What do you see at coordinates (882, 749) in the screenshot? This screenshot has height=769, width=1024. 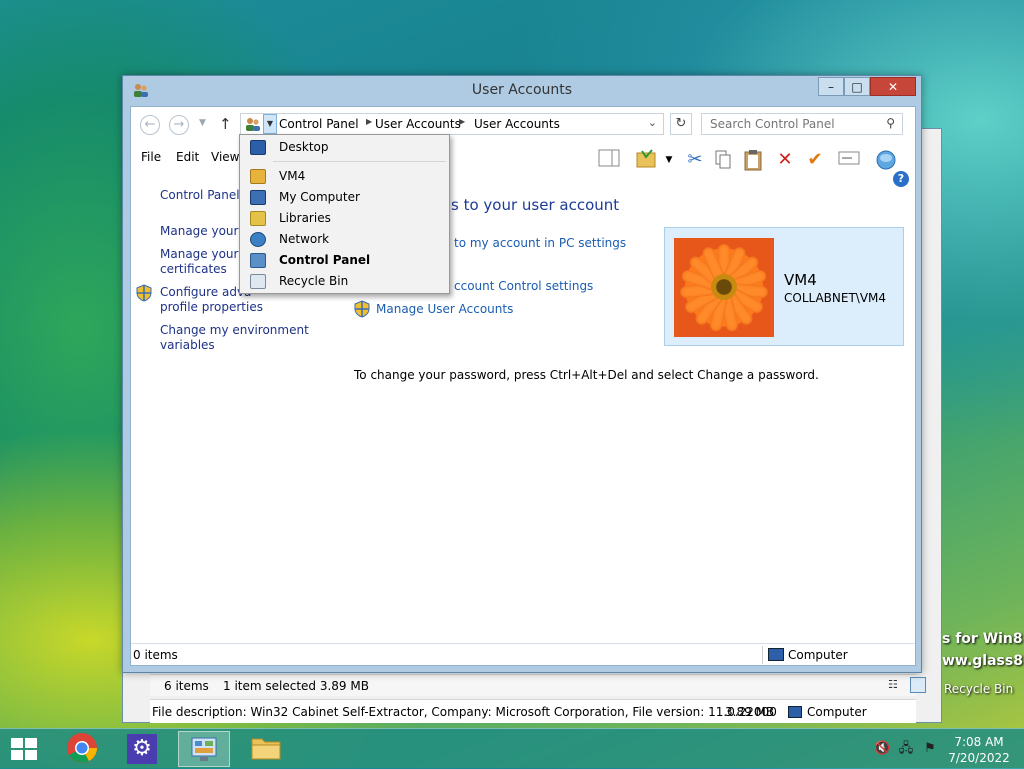 I see `volume-muted-icon: 🔇` at bounding box center [882, 749].